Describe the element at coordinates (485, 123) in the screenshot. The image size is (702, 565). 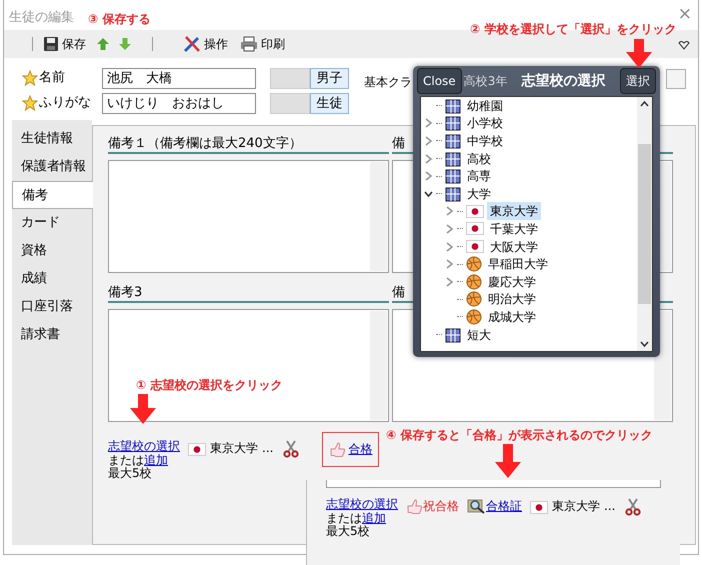
I see `tree-item: 小学校` at that location.